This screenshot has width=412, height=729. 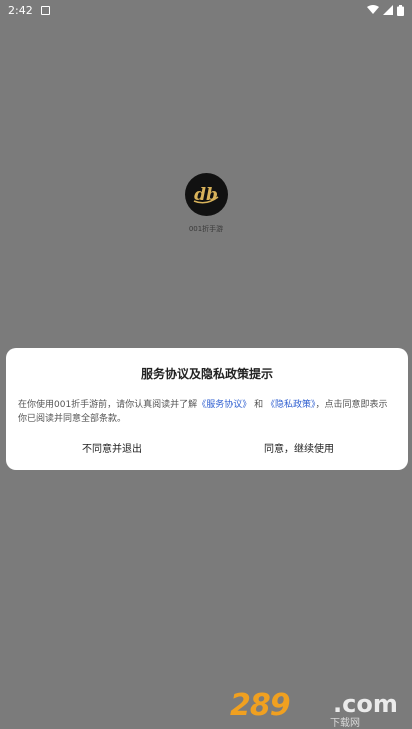 What do you see at coordinates (400, 10) in the screenshot?
I see `battery-icon` at bounding box center [400, 10].